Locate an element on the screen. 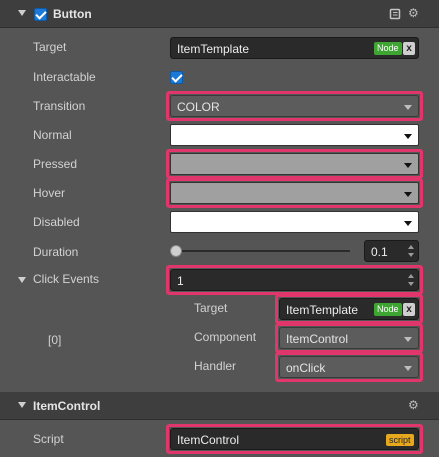 The height and width of the screenshot is (457, 439). handler-label: Handler is located at coordinates (215, 366).